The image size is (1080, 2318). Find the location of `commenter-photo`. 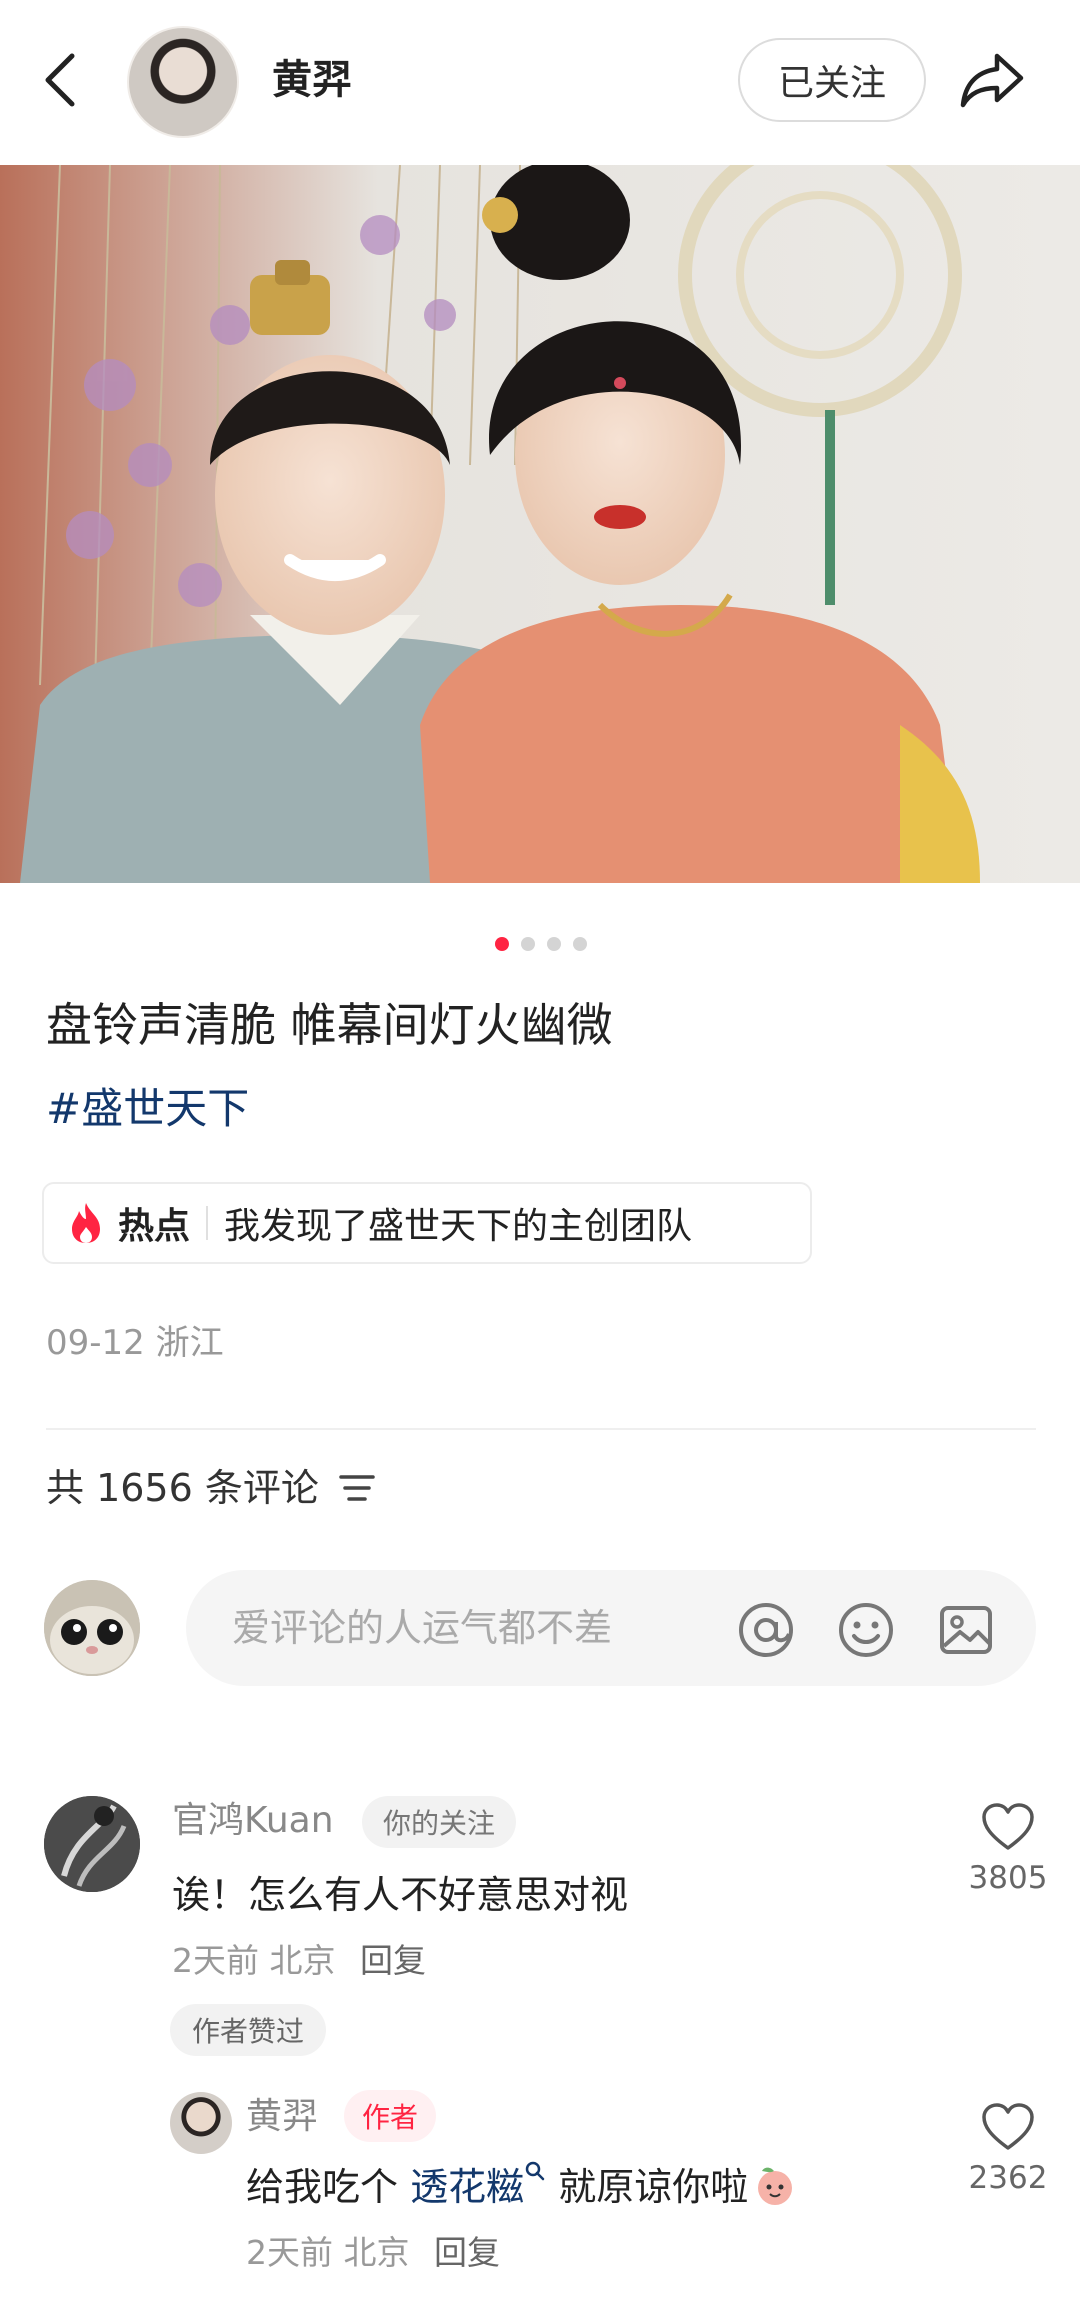

commenter-photo is located at coordinates (92, 1844).